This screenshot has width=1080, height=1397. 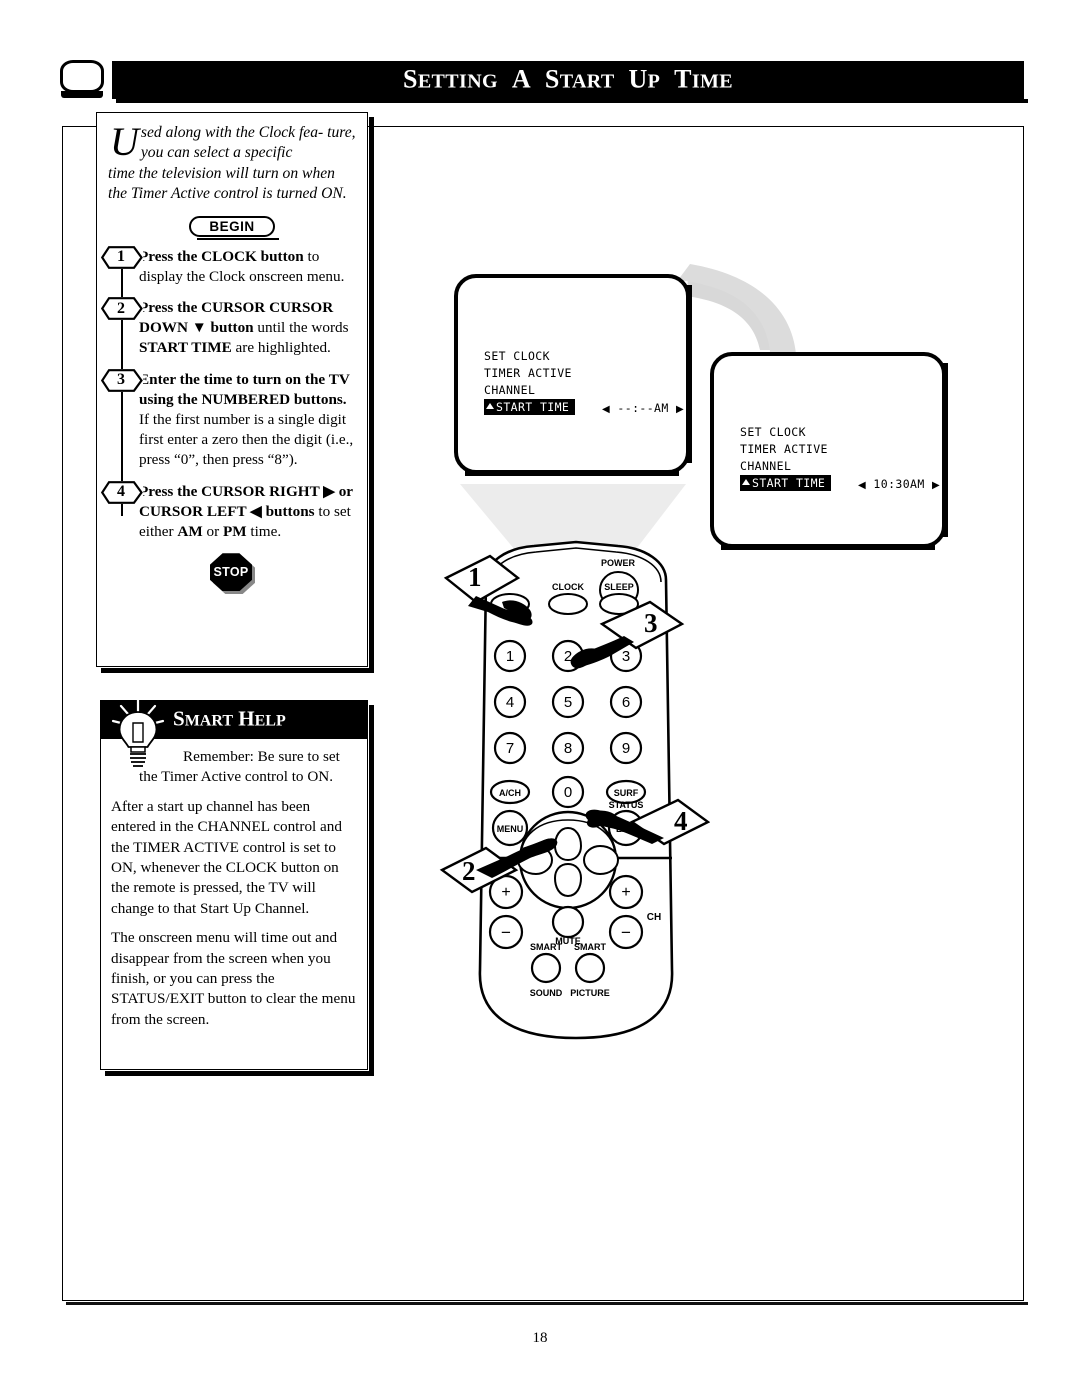 I want to click on callout-1-number: 1, so click(x=475, y=577).